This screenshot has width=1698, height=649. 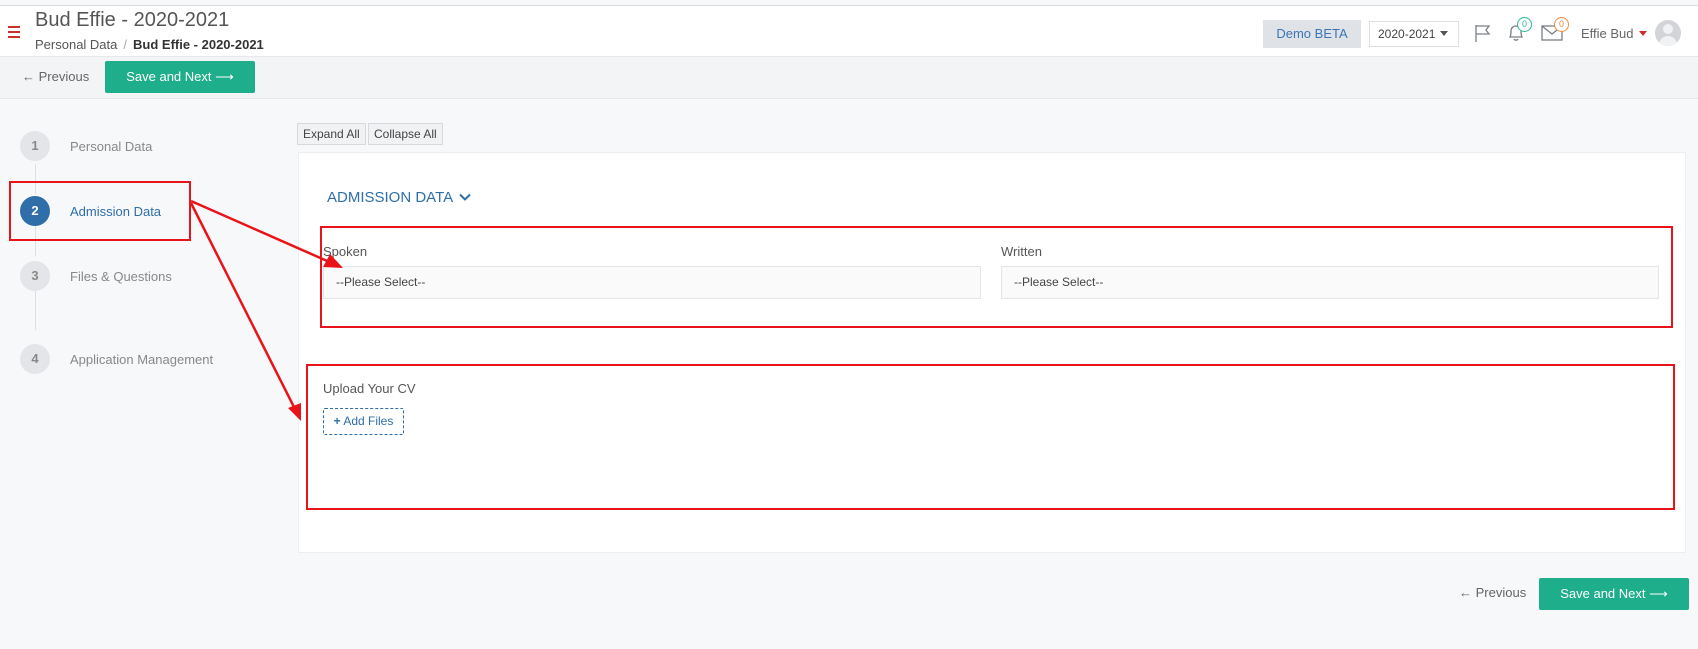 What do you see at coordinates (1524, 24) in the screenshot?
I see `notifications-count-badge: 0` at bounding box center [1524, 24].